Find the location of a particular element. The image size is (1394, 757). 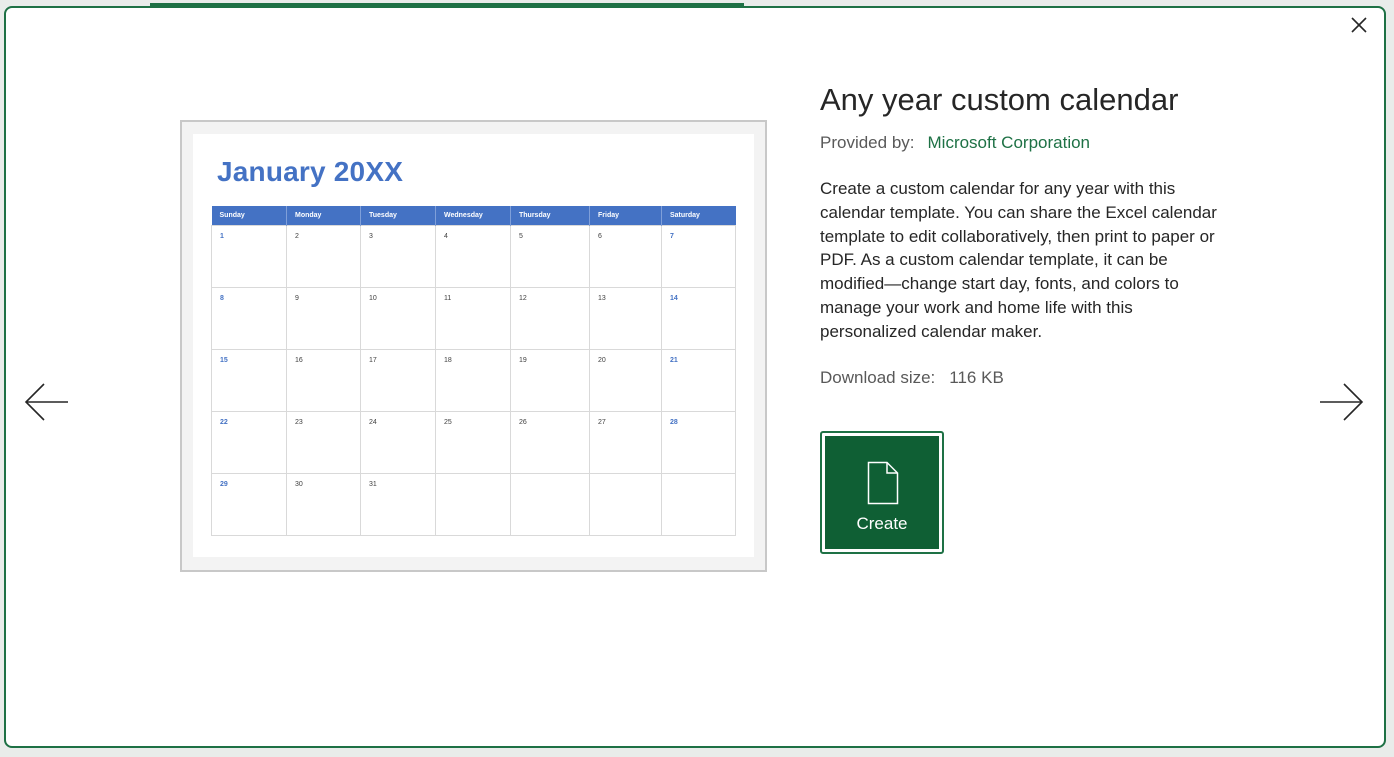

next-template-button is located at coordinates (1343, 402).